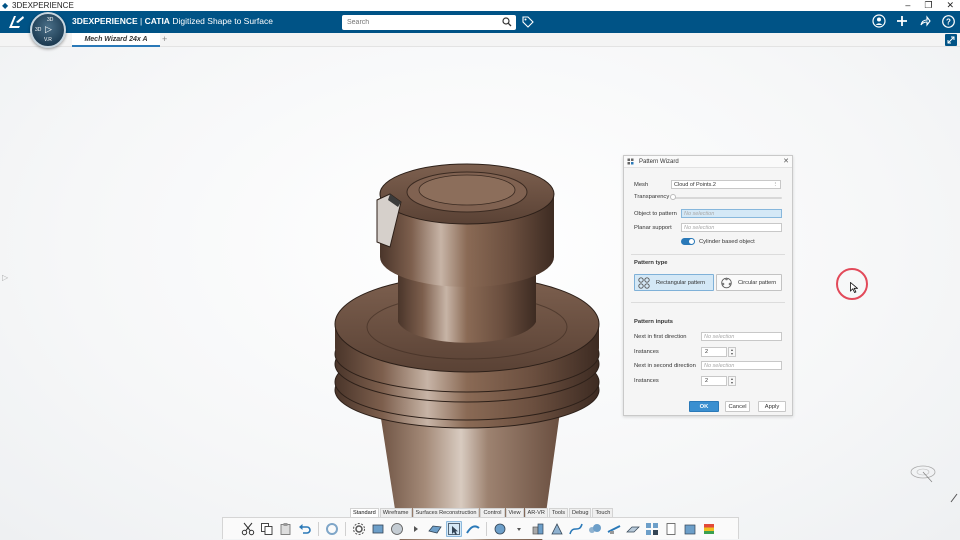  I want to click on ds-logo-icon, so click(16, 23).